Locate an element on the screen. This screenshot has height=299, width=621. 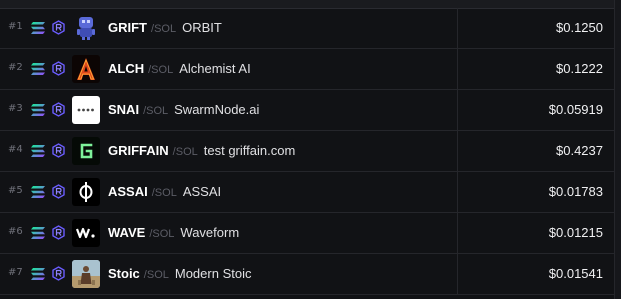
rank-label: #5 is located at coordinates (15, 190).